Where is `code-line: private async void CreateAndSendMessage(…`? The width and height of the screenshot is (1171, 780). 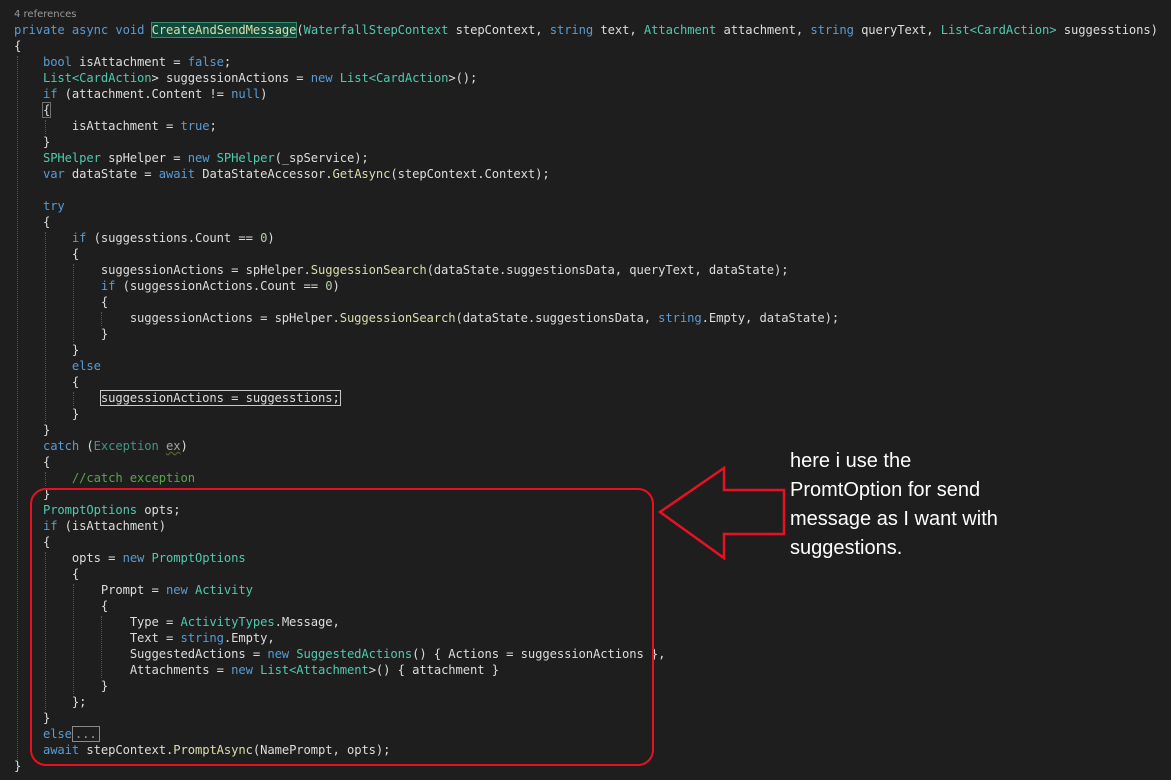 code-line: private async void CreateAndSendMessage(… is located at coordinates (586, 30).